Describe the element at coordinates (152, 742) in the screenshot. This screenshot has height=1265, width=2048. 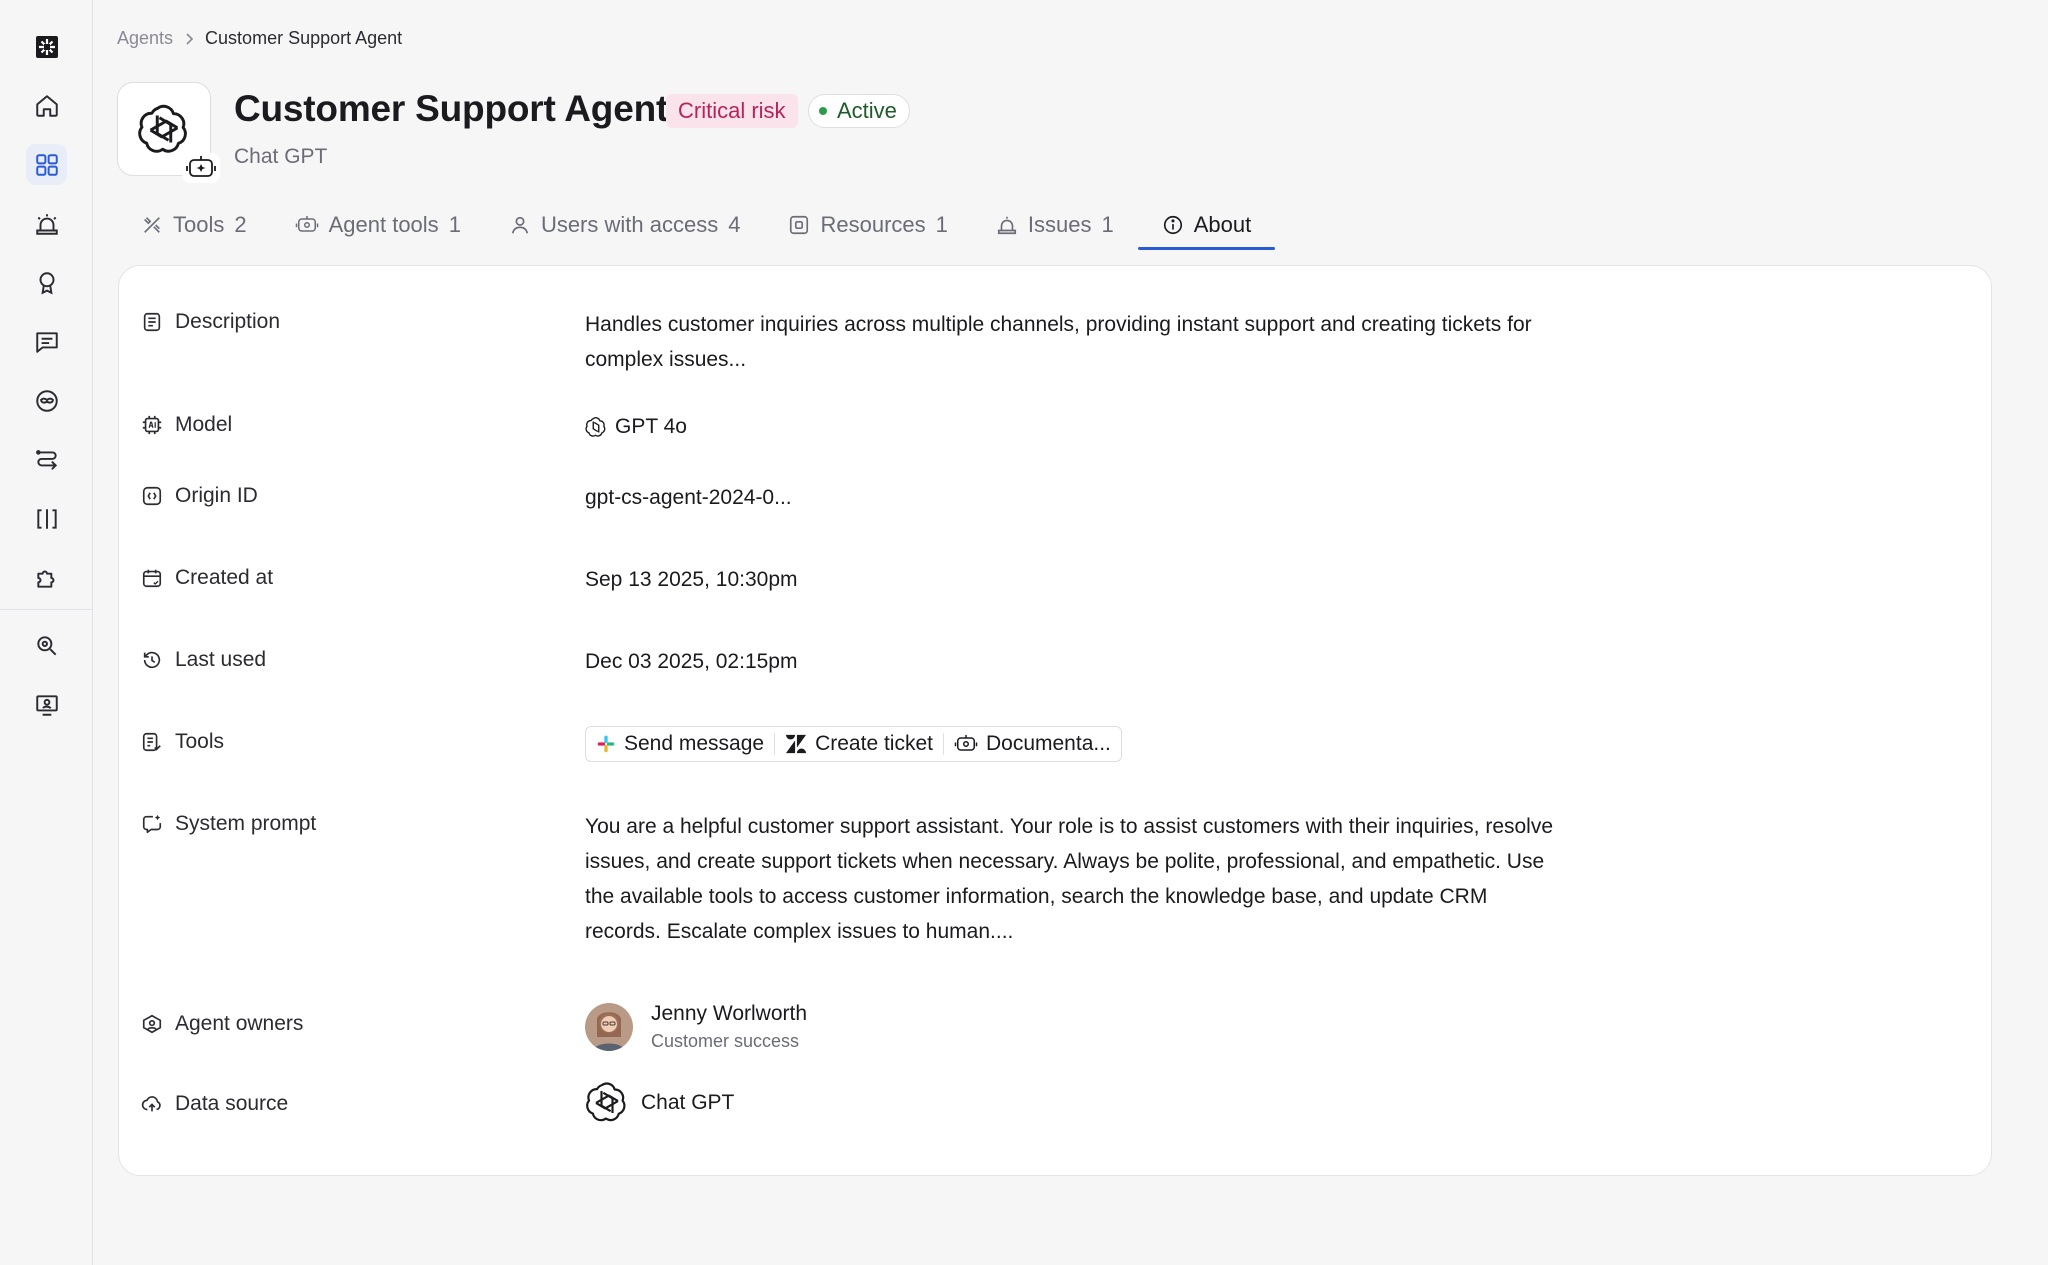
I see `checklist-icon` at that location.